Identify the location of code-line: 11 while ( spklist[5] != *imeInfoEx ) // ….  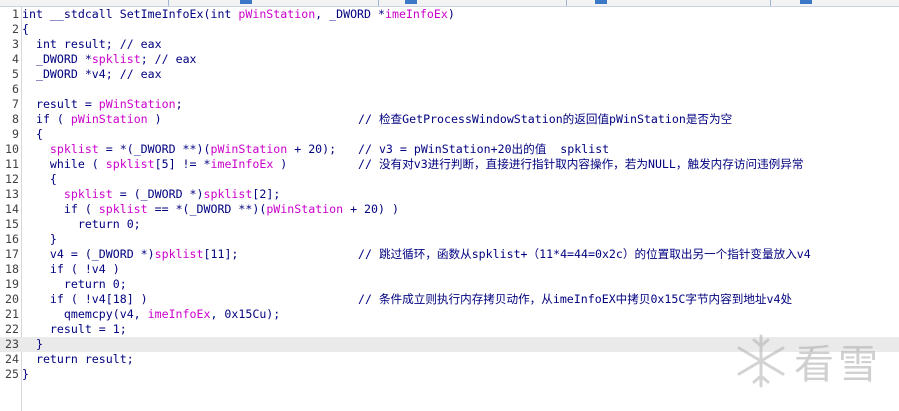
(449, 164).